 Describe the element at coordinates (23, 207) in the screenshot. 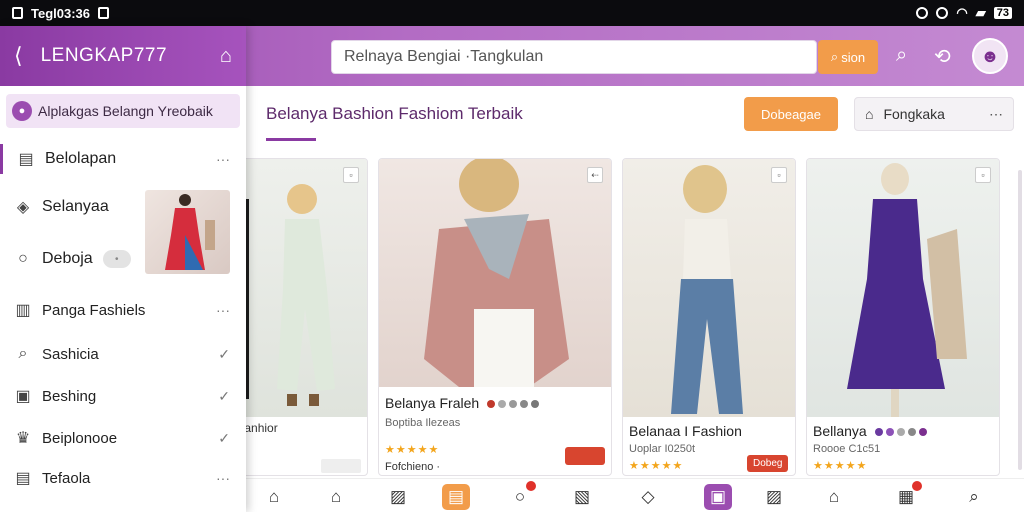

I see `tag-icon: ◈` at that location.